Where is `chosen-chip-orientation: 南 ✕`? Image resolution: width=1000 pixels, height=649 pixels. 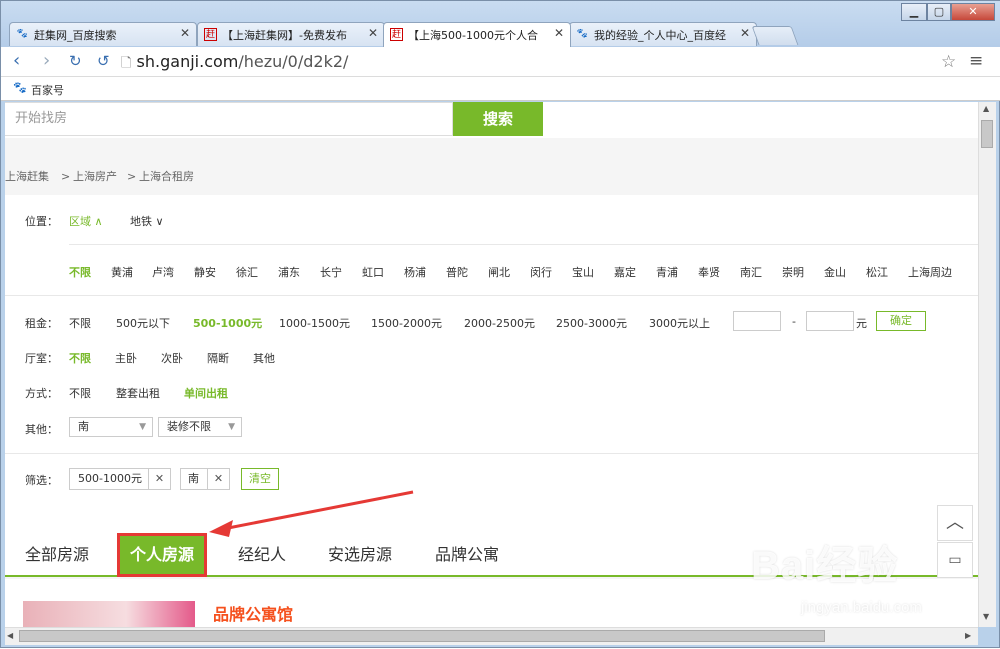
chosen-chip-orientation: 南 ✕ is located at coordinates (205, 479).